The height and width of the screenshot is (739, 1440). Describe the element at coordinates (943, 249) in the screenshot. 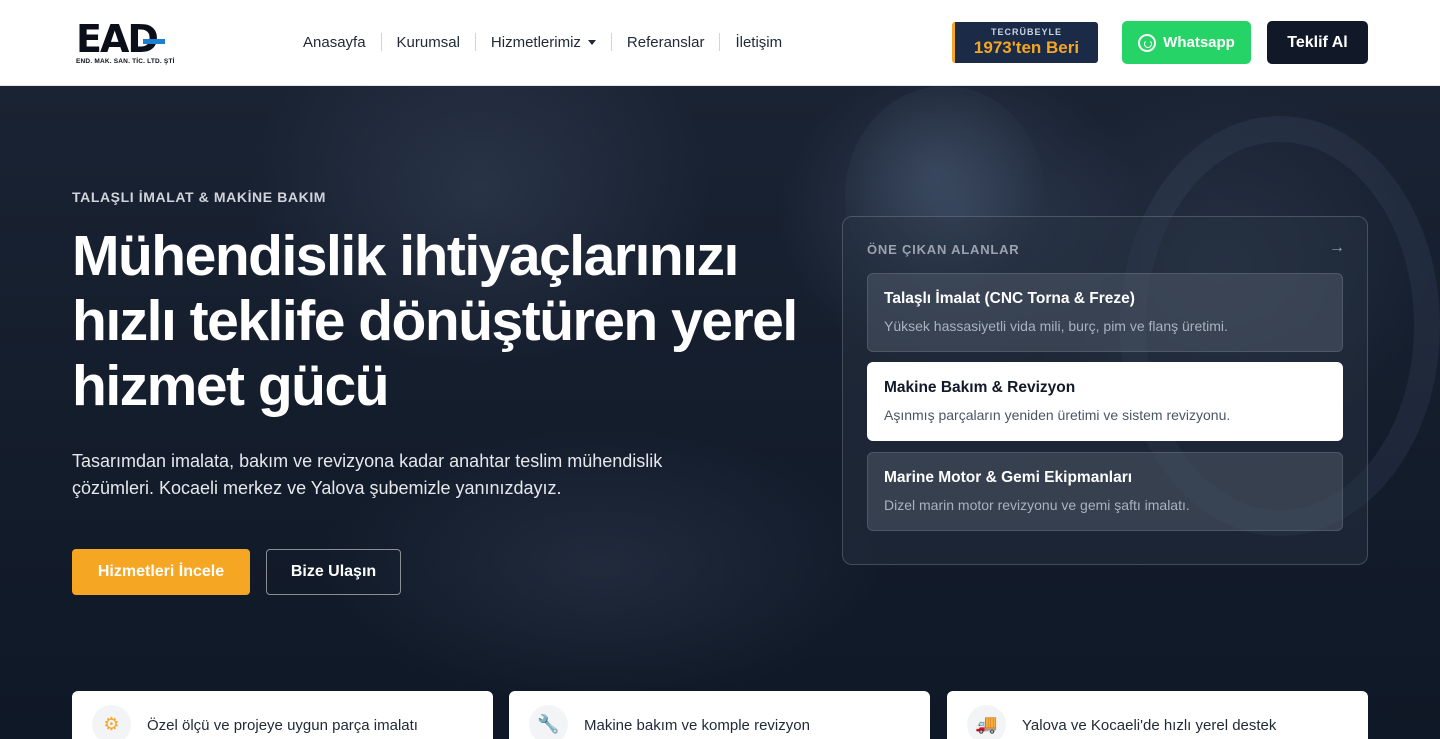

I see `featured-panel-title: ÖNE ÇIKAN ALANLAR` at that location.